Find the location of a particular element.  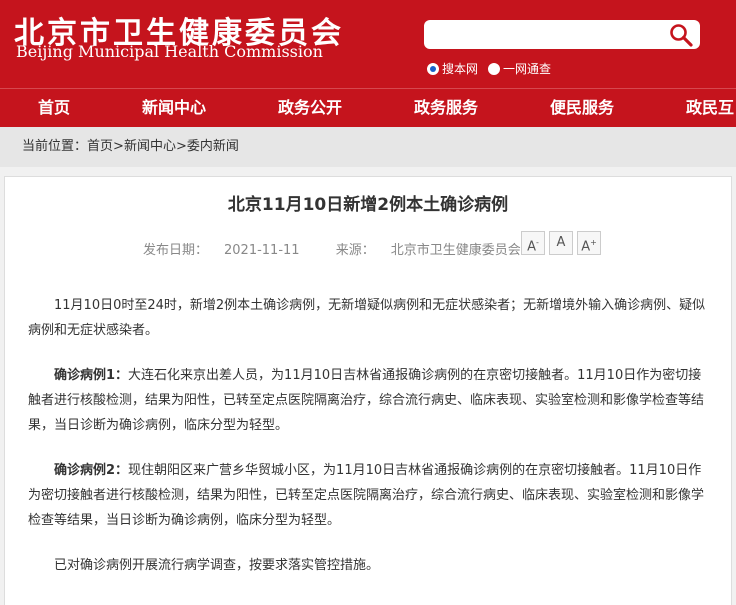

breadcrumb-internal-news: 委内新闻 is located at coordinates (213, 146).